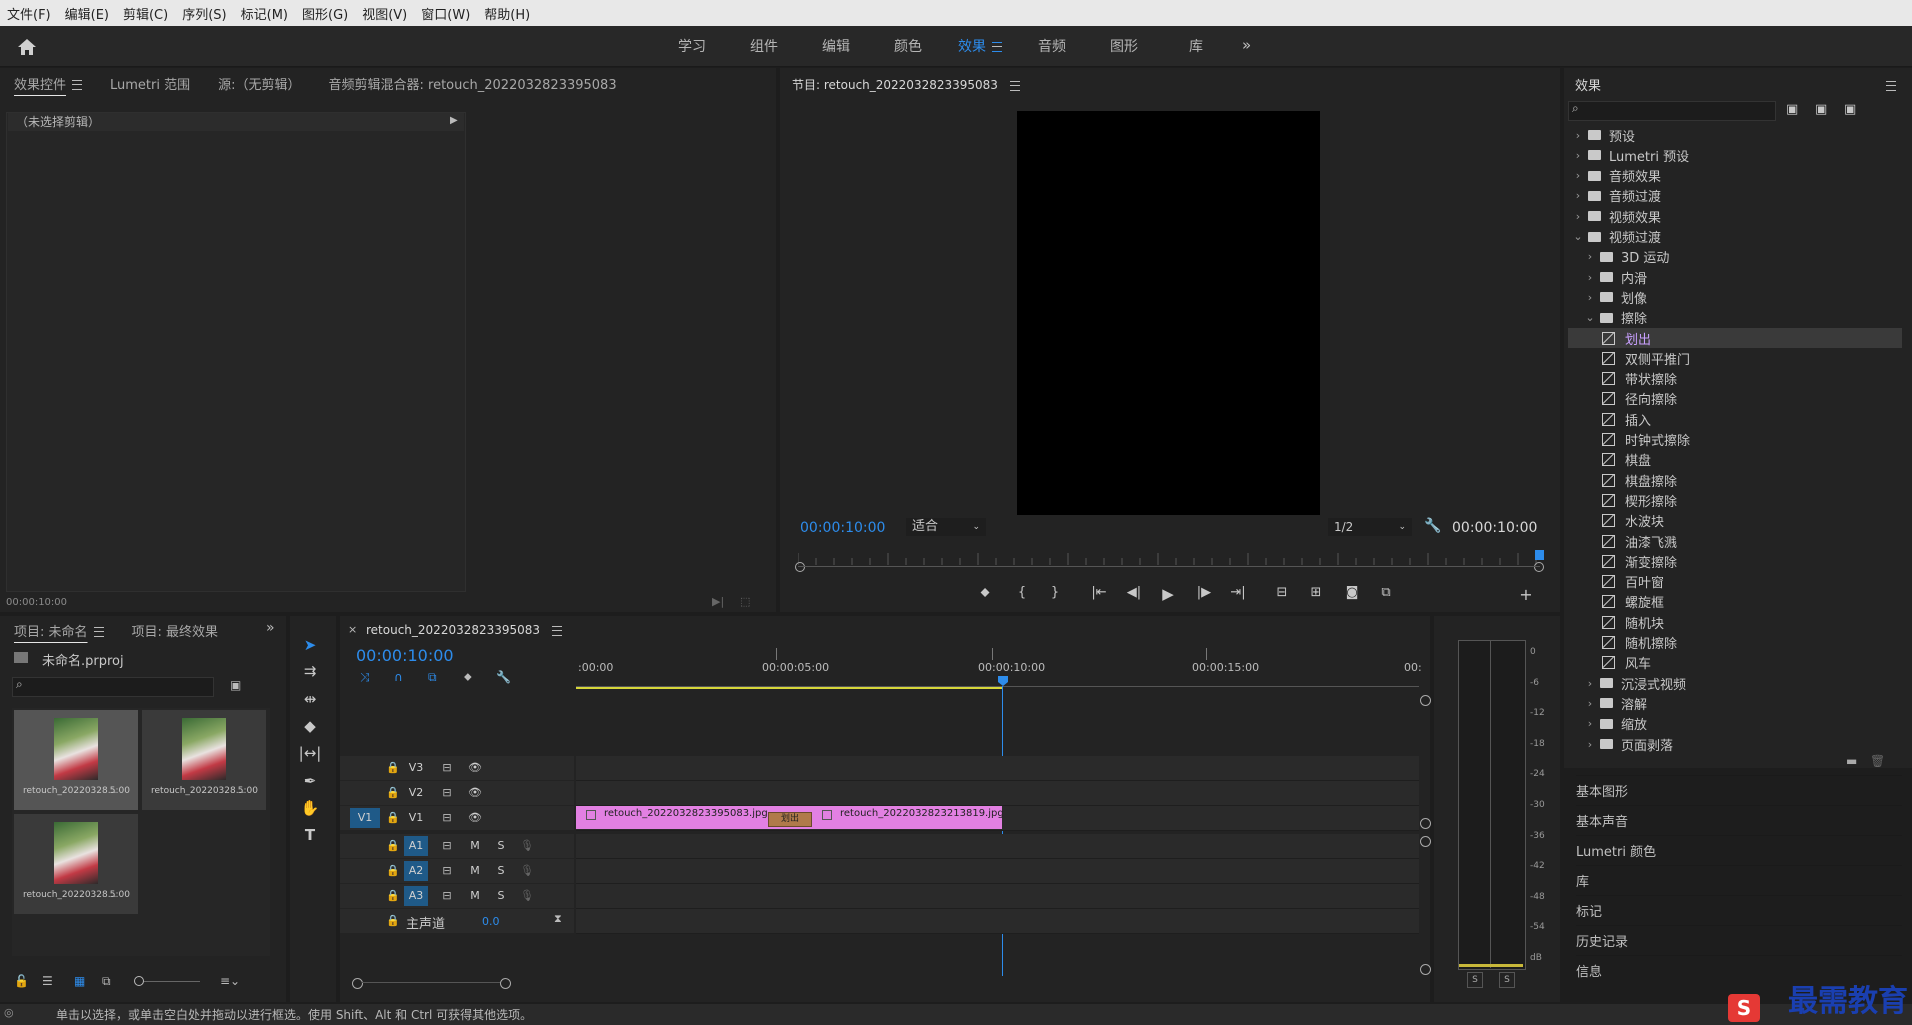  I want to click on freeform-view-icon: ⧉, so click(106, 981).